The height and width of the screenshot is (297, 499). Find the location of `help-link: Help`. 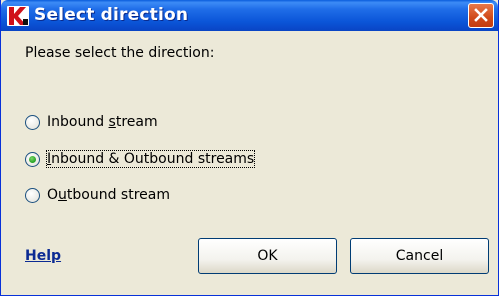

help-link: Help is located at coordinates (43, 256).